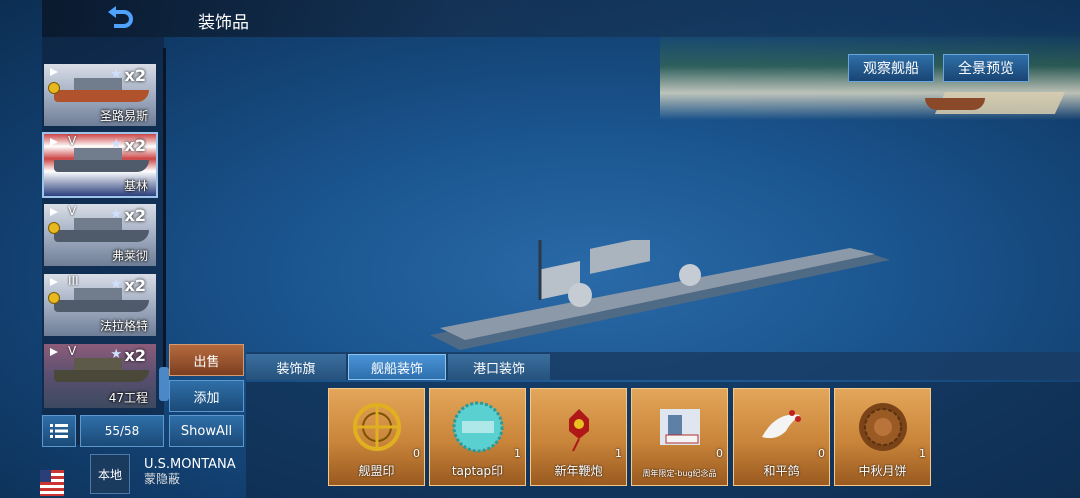 This screenshot has width=1080, height=498. What do you see at coordinates (296, 367) in the screenshot?
I see `tab-decoration-flag: 装饰旗` at bounding box center [296, 367].